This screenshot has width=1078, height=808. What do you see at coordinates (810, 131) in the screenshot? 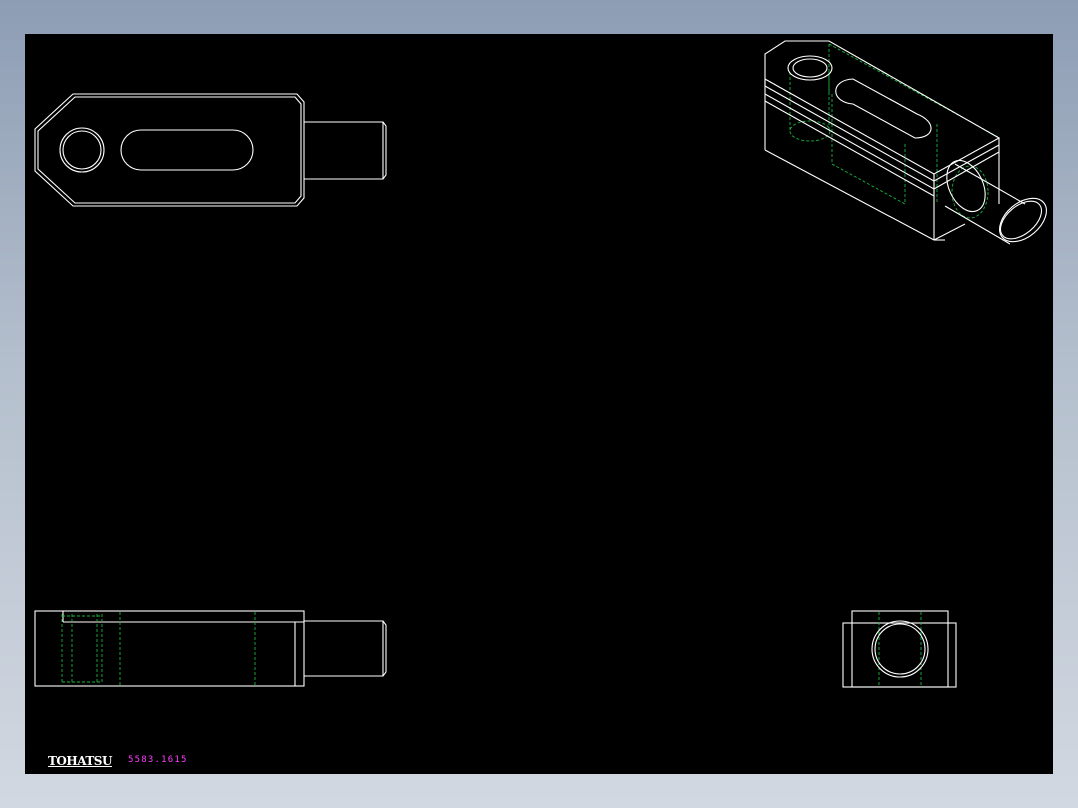
I see `iso-hidden-hole-bottom` at bounding box center [810, 131].